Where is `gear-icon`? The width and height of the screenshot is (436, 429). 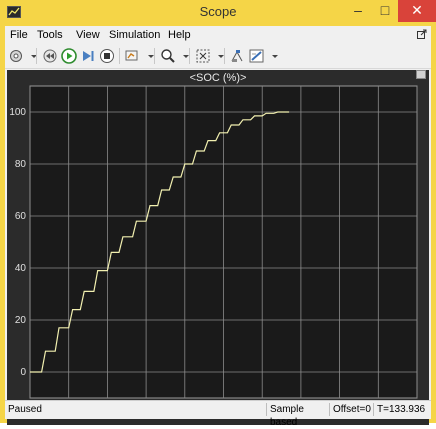 gear-icon is located at coordinates (17, 56).